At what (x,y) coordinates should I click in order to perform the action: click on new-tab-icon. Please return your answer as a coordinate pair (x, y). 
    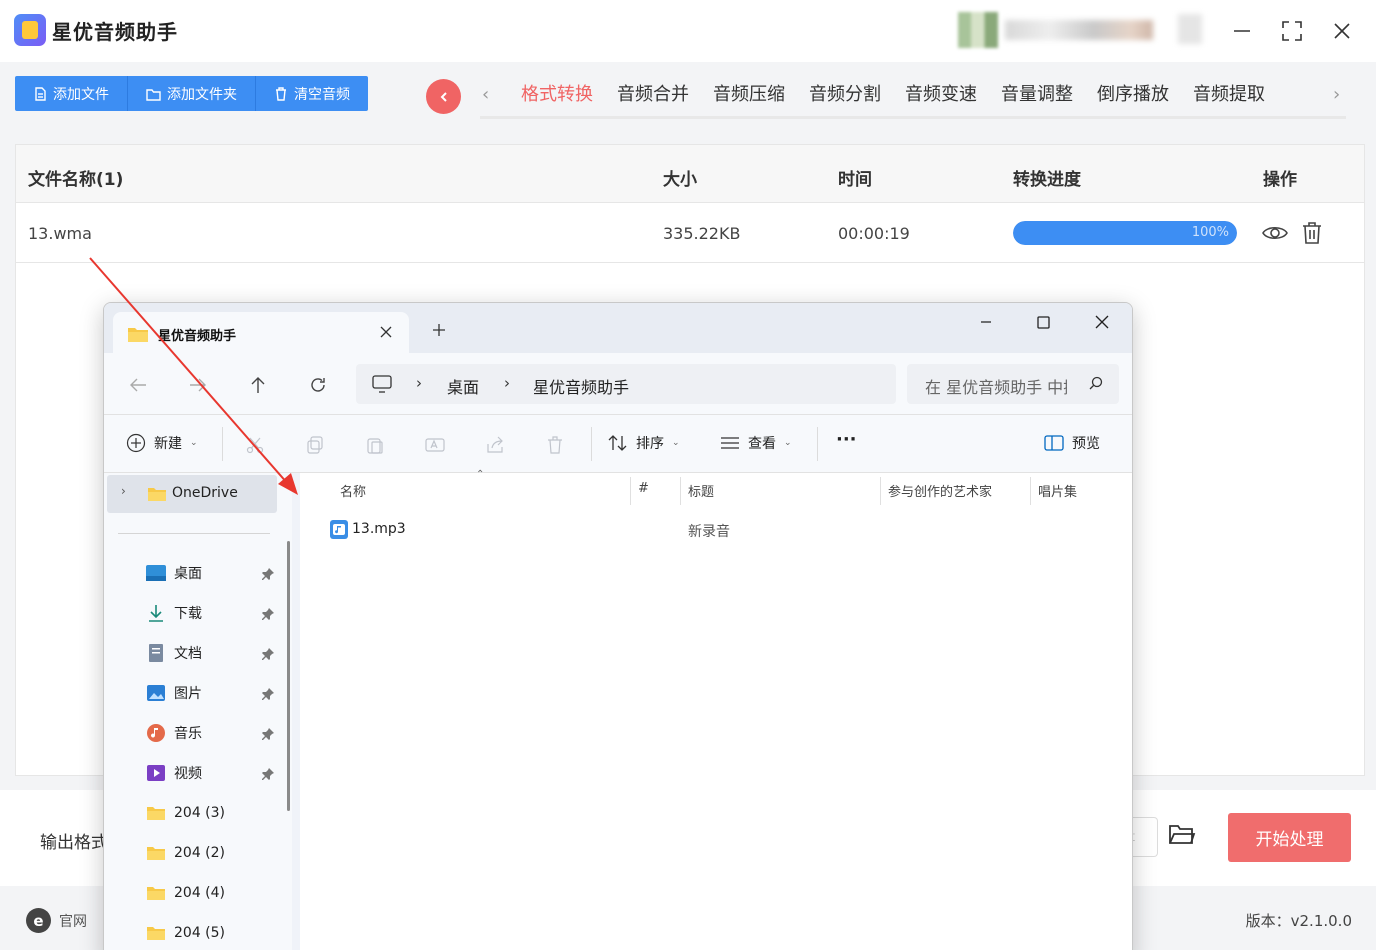
    Looking at the image, I should click on (439, 332).